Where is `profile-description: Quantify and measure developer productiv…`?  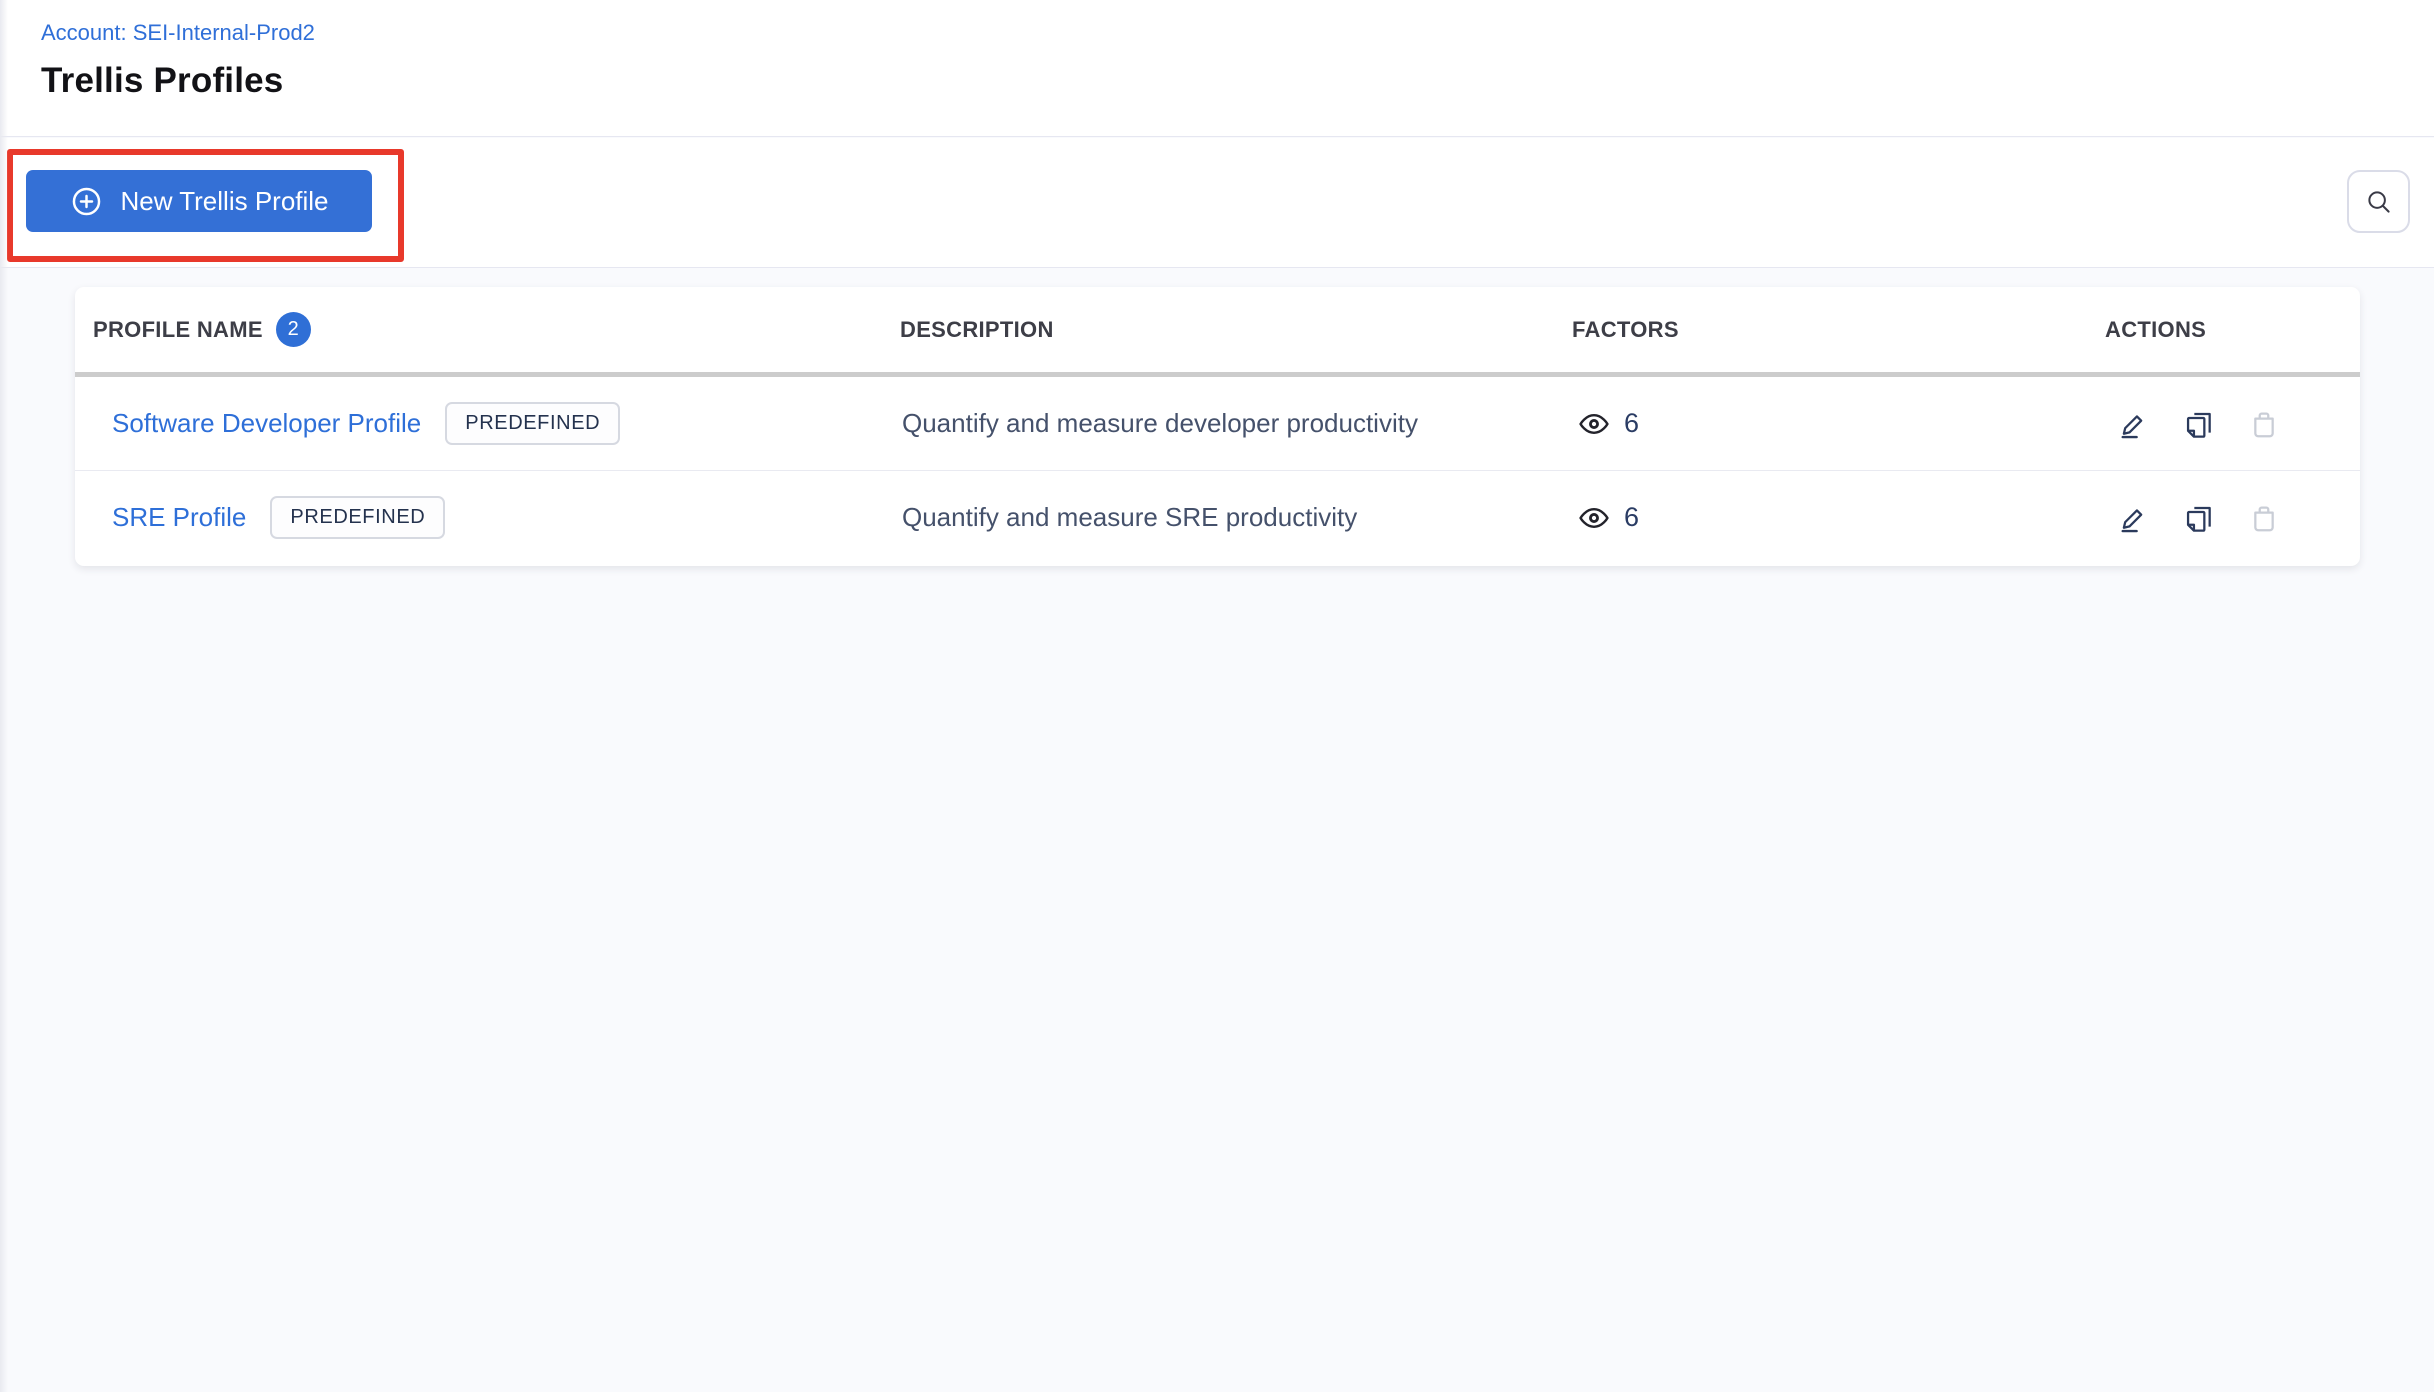 profile-description: Quantify and measure developer productiv… is located at coordinates (1160, 423).